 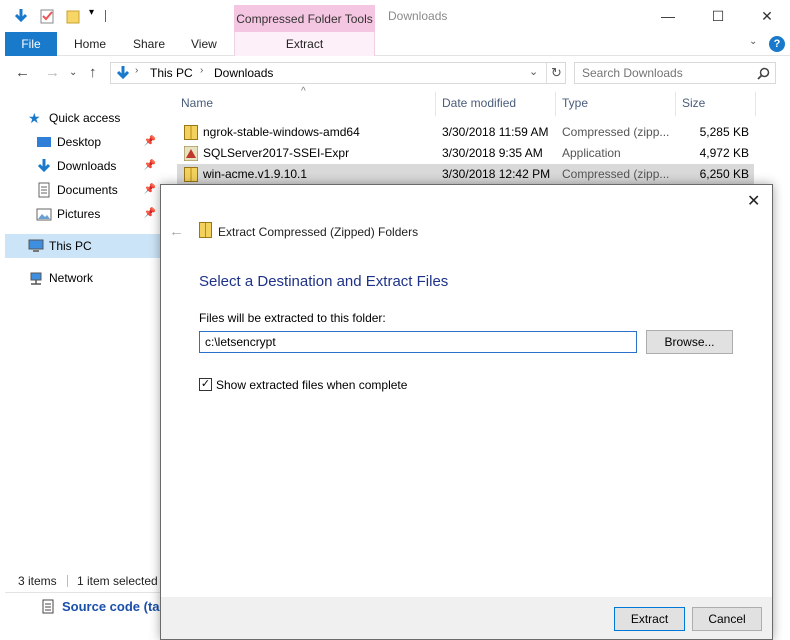 I want to click on customize-toolbar-icon: ▾, so click(x=91, y=12).